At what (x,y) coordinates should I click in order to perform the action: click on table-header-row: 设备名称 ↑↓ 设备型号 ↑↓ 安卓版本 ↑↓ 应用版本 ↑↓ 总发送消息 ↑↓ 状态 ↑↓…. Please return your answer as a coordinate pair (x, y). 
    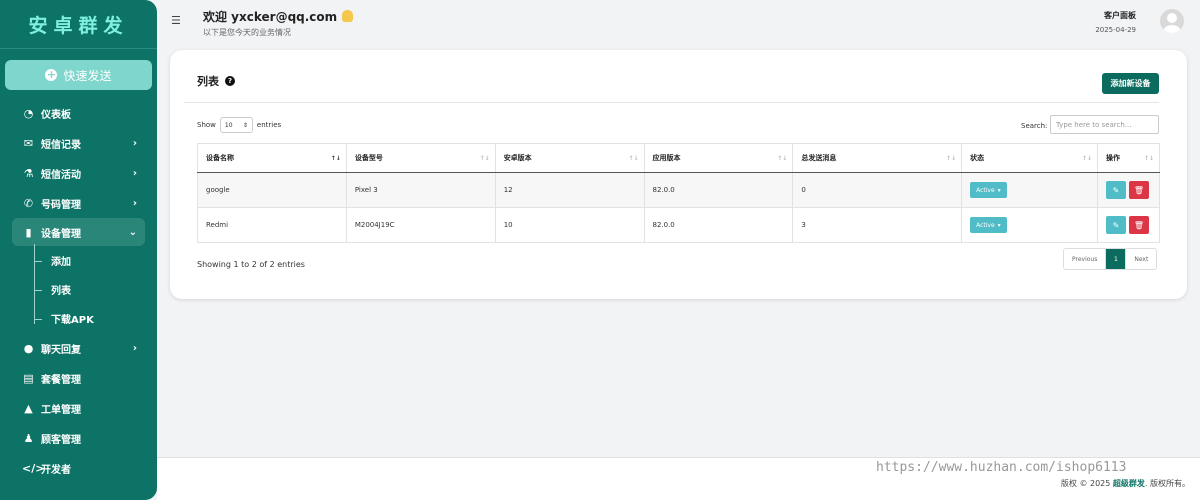
    Looking at the image, I should click on (679, 158).